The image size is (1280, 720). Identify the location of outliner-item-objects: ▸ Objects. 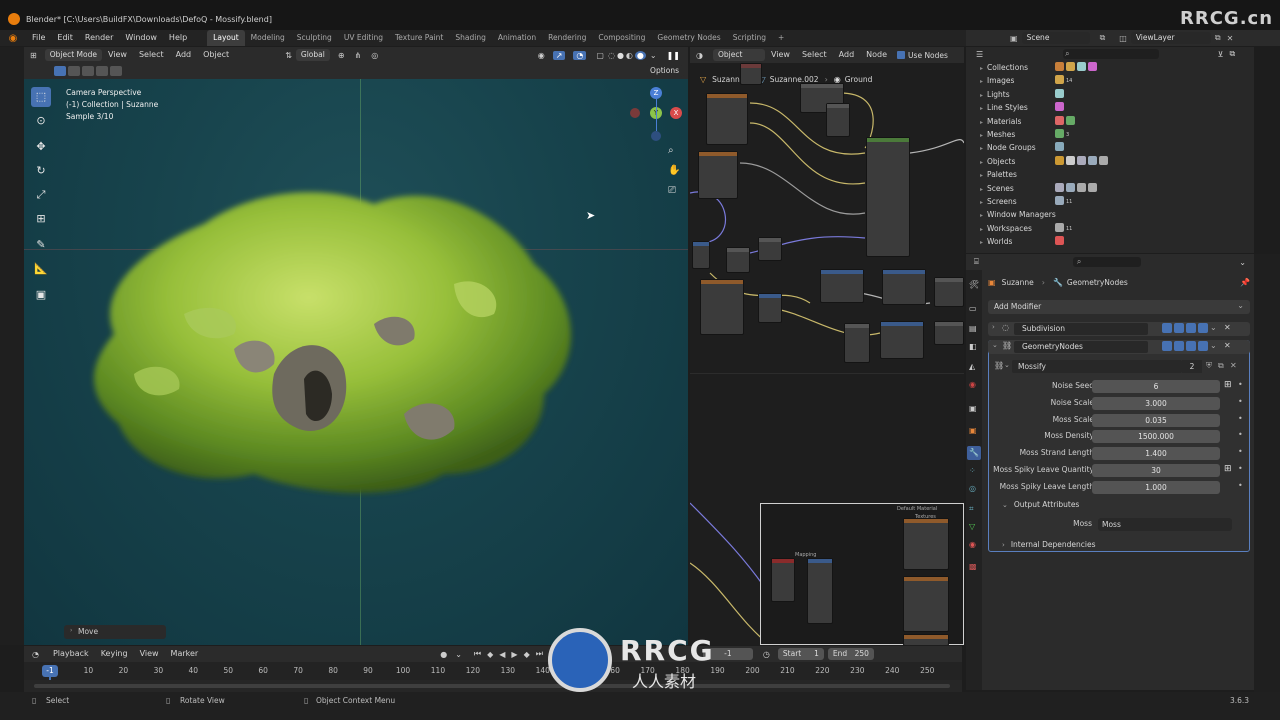
(1044, 161).